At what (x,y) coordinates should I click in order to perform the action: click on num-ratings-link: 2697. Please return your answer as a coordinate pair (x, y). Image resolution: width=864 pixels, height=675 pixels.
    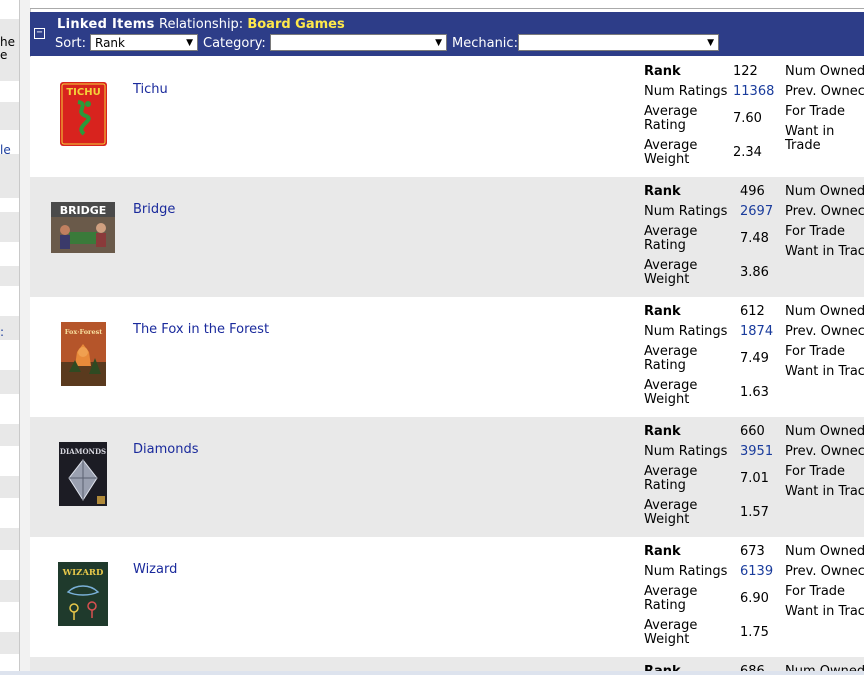
    Looking at the image, I should click on (760, 212).